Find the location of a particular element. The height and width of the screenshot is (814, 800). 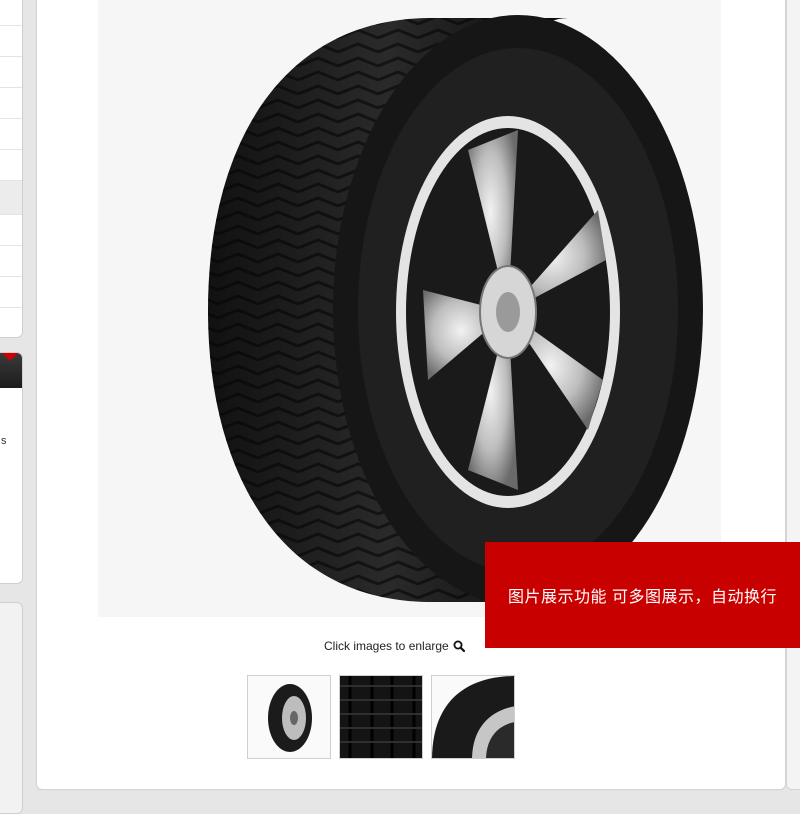

sidebar-widget: s is located at coordinates (11, 468).